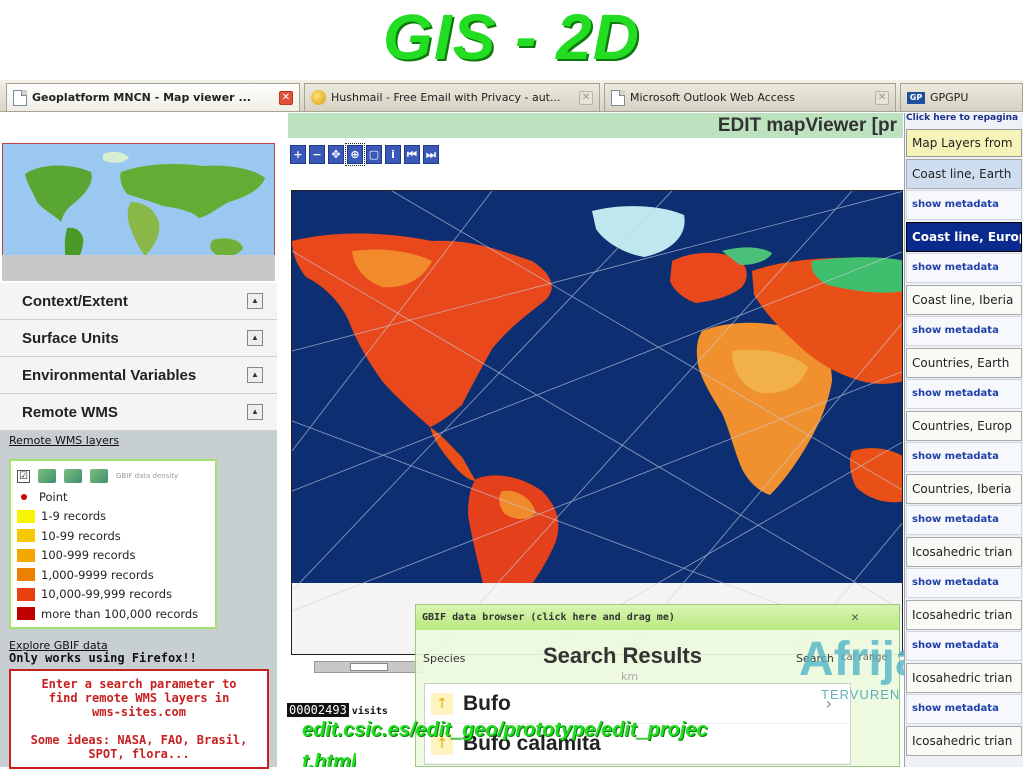 The width and height of the screenshot is (1023, 769). What do you see at coordinates (64, 440) in the screenshot?
I see `remote-wms-link: Remote WMS layers` at bounding box center [64, 440].